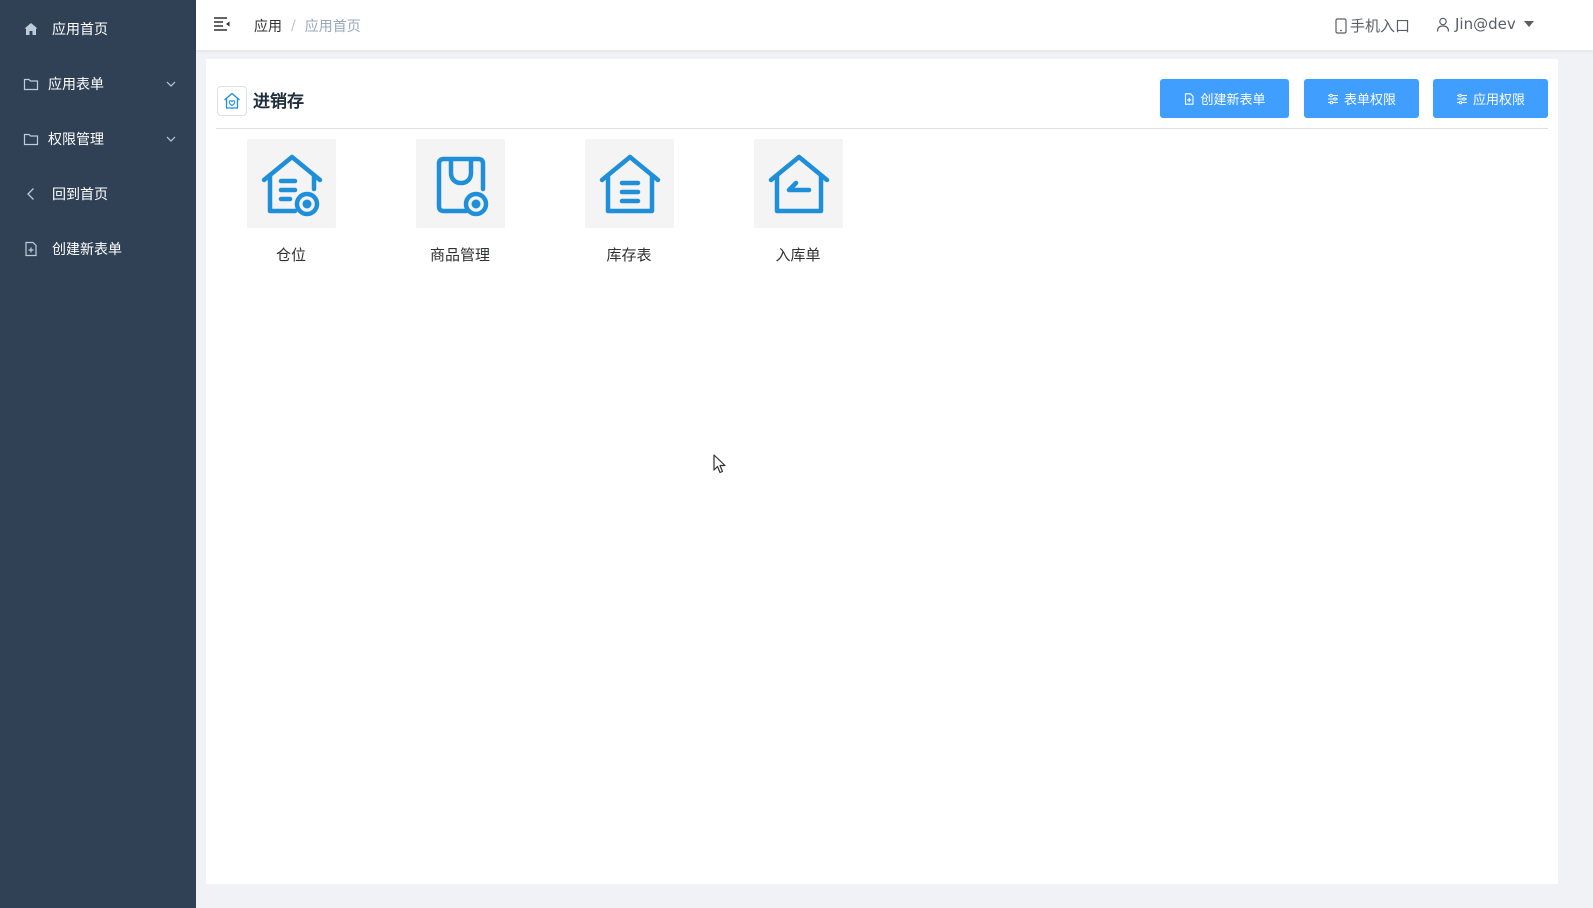 This screenshot has height=908, width=1593. Describe the element at coordinates (1369, 100) in the screenshot. I see `form-permission-label: 表单权限` at that location.